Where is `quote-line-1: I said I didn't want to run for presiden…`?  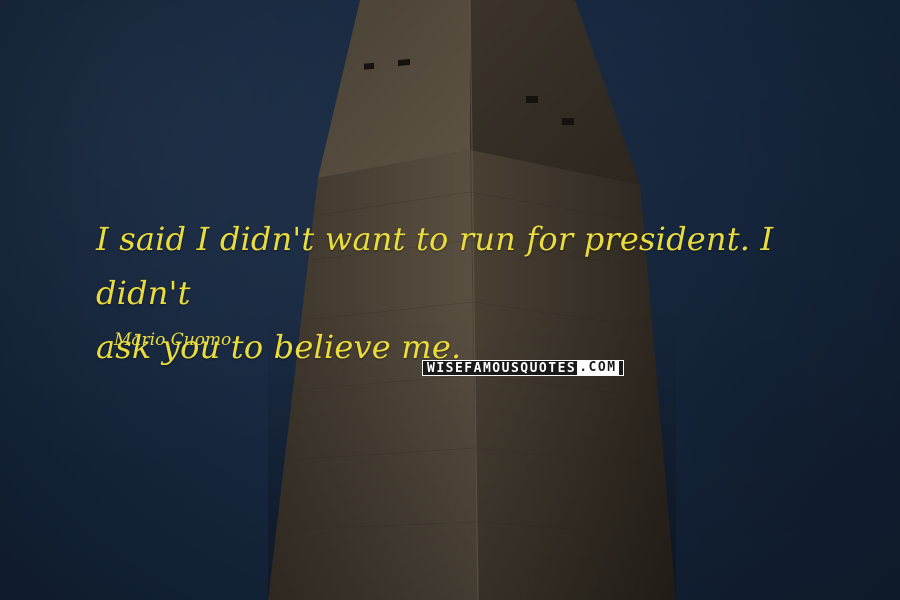 quote-line-1: I said I didn't want to run for presiden… is located at coordinates (435, 266).